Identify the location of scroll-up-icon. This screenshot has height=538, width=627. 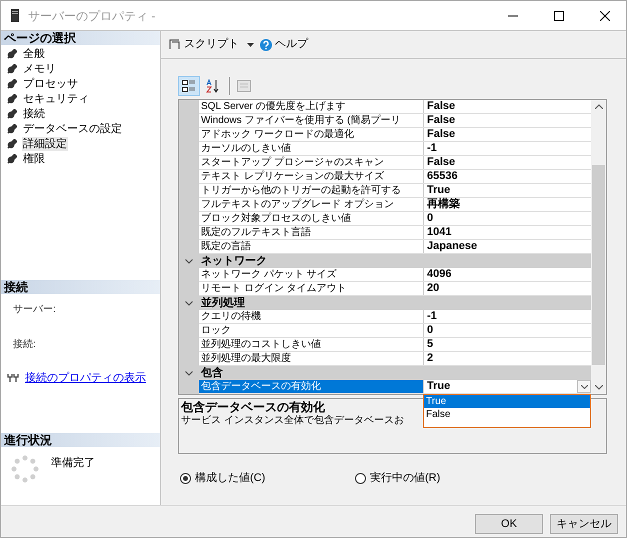
(598, 106).